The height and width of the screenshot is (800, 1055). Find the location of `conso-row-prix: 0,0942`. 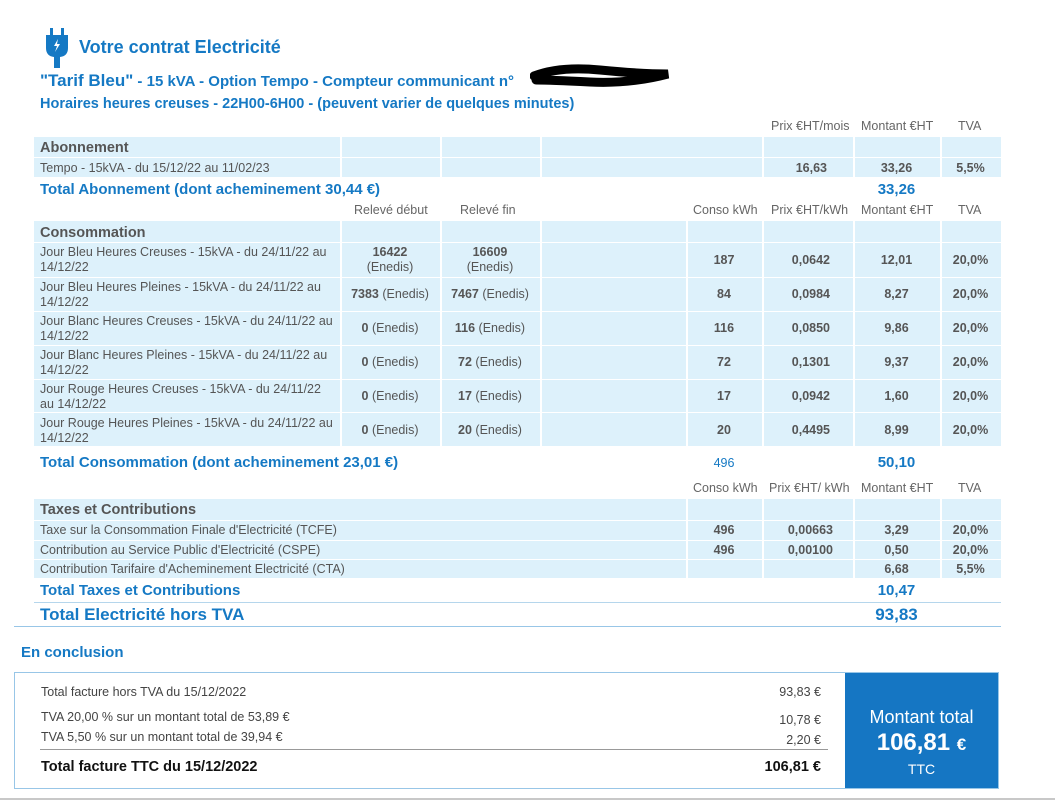

conso-row-prix: 0,0942 is located at coordinates (810, 396).